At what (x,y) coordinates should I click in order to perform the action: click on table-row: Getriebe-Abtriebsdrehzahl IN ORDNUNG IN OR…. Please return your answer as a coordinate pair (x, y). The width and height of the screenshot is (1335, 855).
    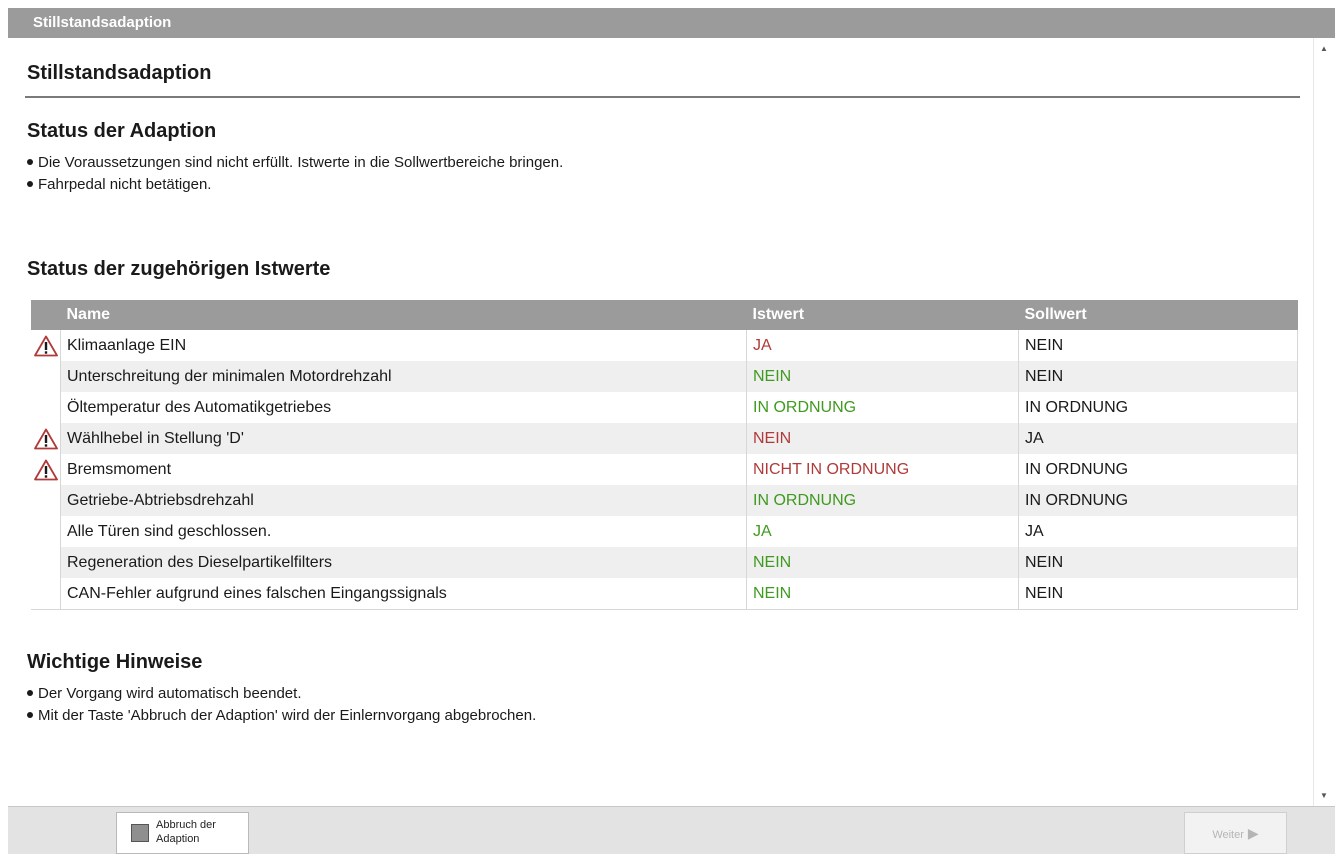
    Looking at the image, I should click on (664, 500).